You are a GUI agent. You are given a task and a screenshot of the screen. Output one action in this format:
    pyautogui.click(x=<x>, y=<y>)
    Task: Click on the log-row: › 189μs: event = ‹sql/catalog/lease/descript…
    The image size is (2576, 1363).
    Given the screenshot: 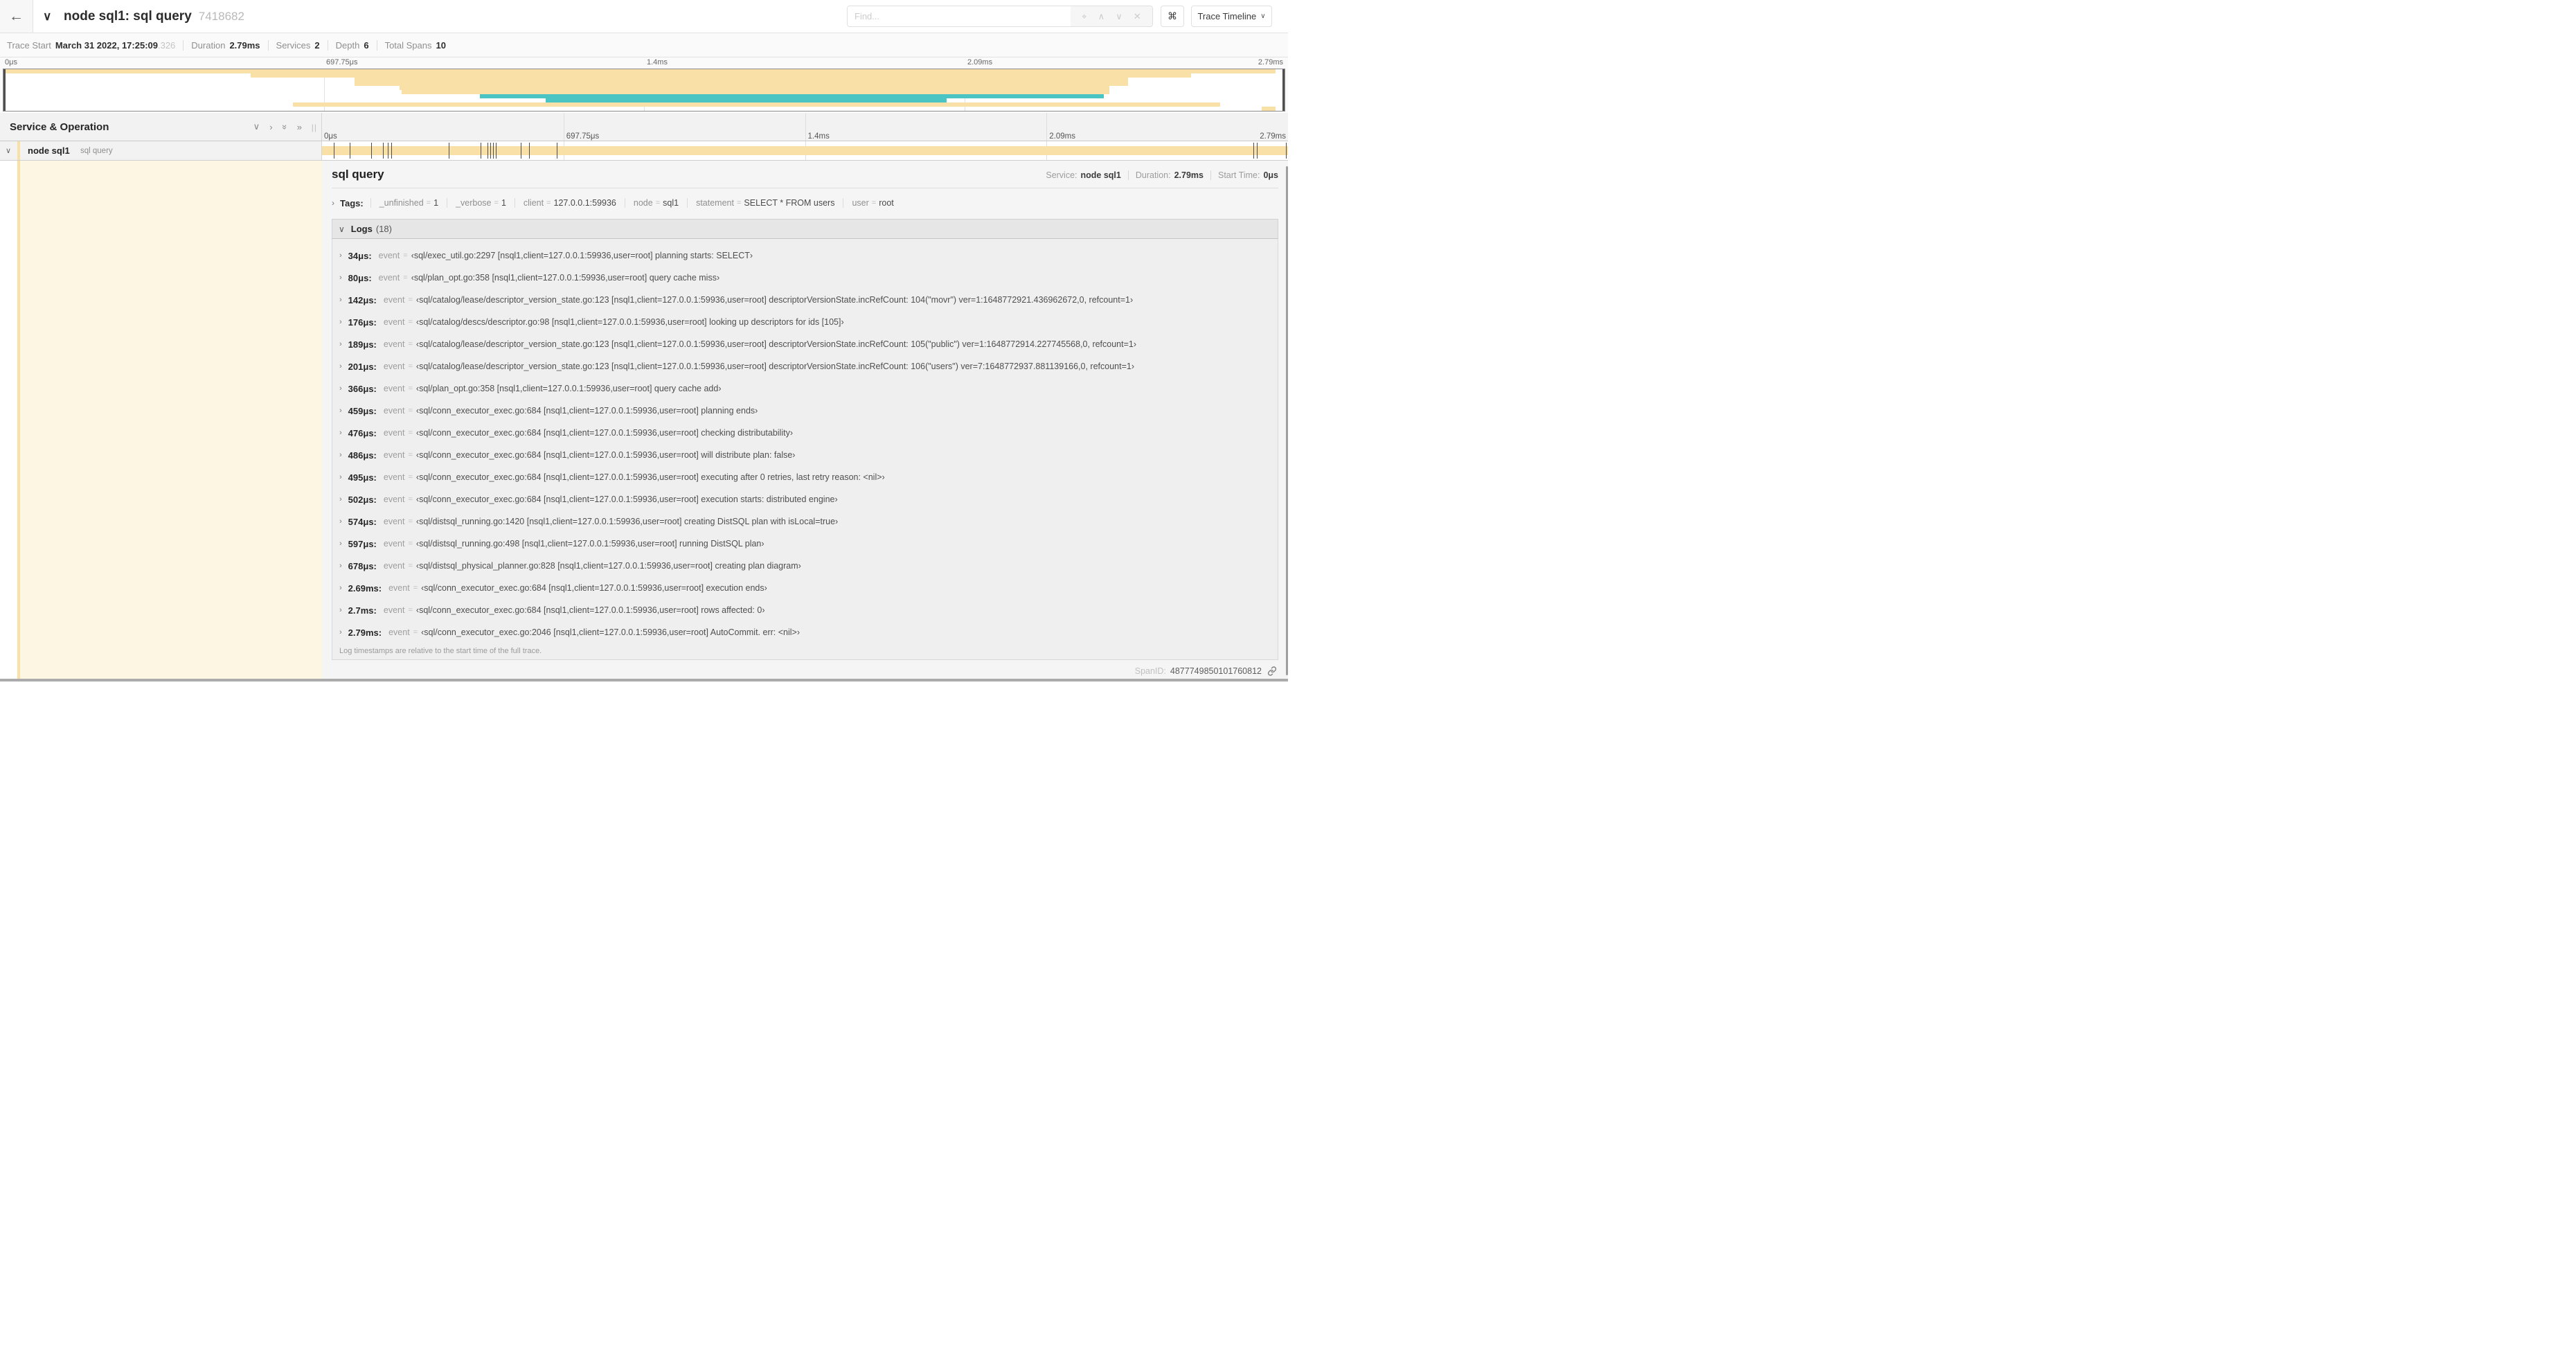 What is the action you would take?
    pyautogui.click(x=805, y=344)
    